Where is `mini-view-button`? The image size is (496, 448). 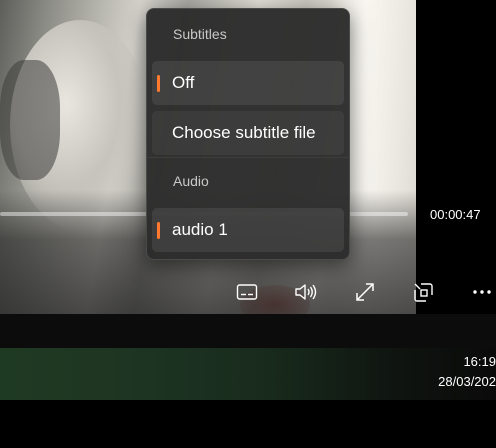 mini-view-button is located at coordinates (423, 292).